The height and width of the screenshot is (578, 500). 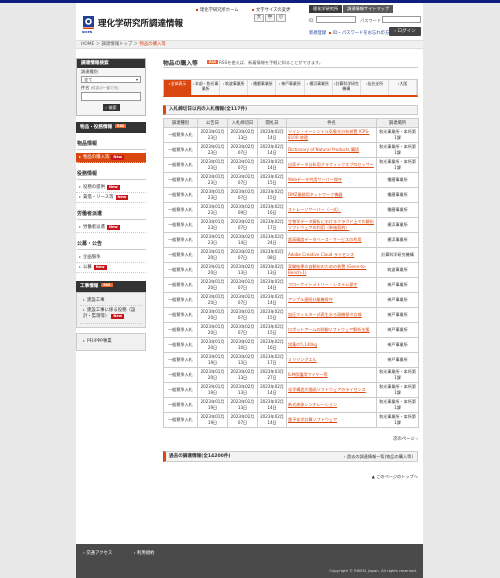 What do you see at coordinates (111, 158) in the screenshot?
I see `sidebar-item-goods-purchase: 物品の購入等 New` at bounding box center [111, 158].